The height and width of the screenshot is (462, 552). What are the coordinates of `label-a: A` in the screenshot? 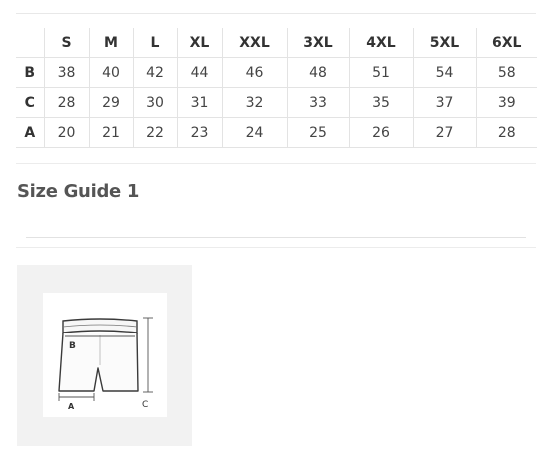 It's located at (71, 406).